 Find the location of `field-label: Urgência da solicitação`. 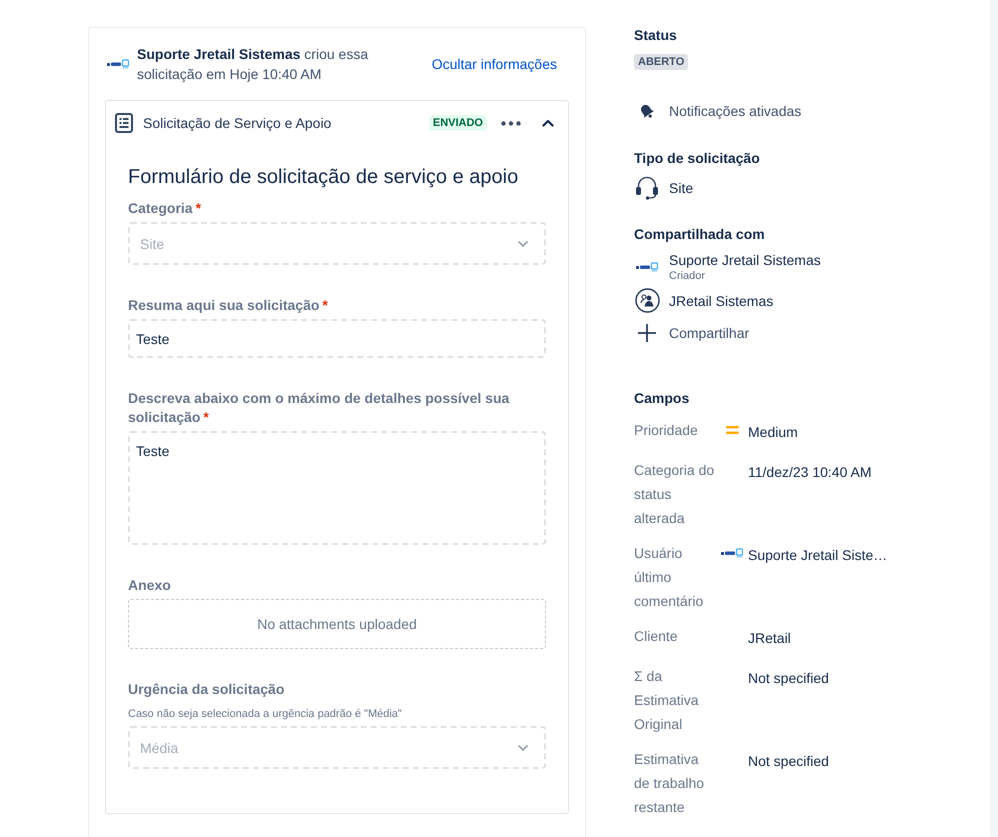

field-label: Urgência da solicitação is located at coordinates (206, 689).